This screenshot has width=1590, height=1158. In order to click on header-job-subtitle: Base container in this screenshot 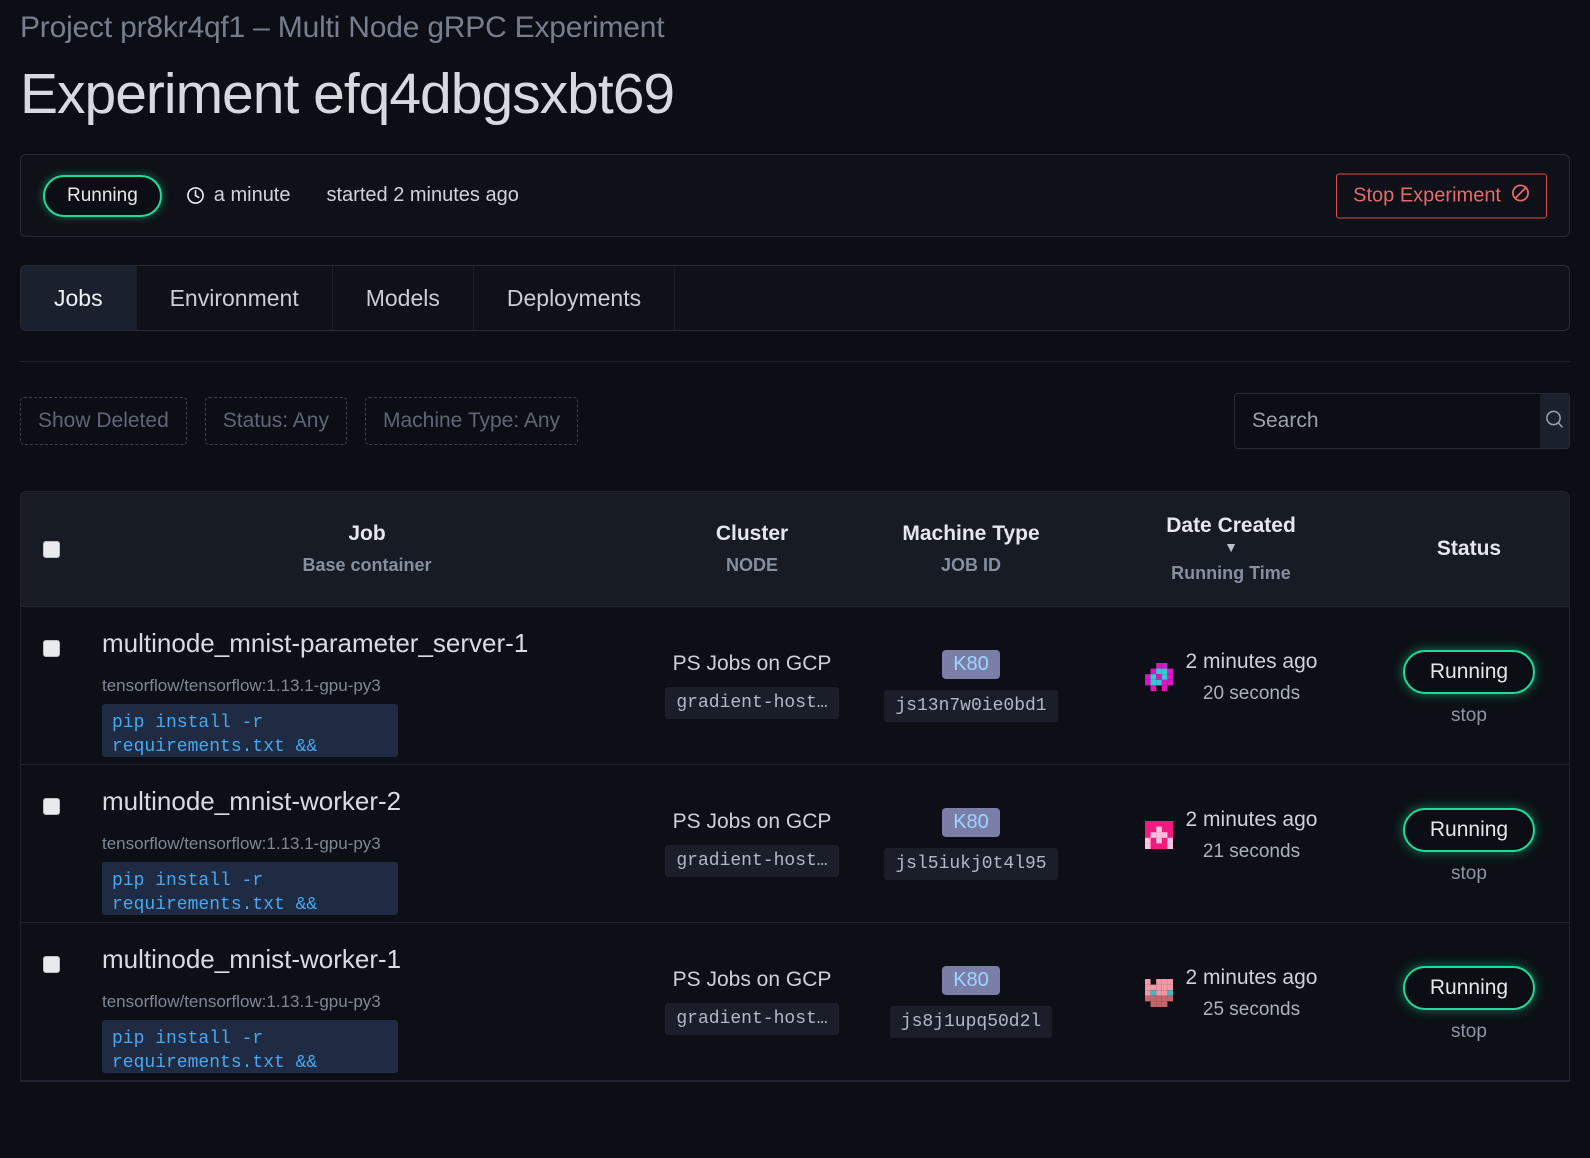, I will do `click(367, 565)`.